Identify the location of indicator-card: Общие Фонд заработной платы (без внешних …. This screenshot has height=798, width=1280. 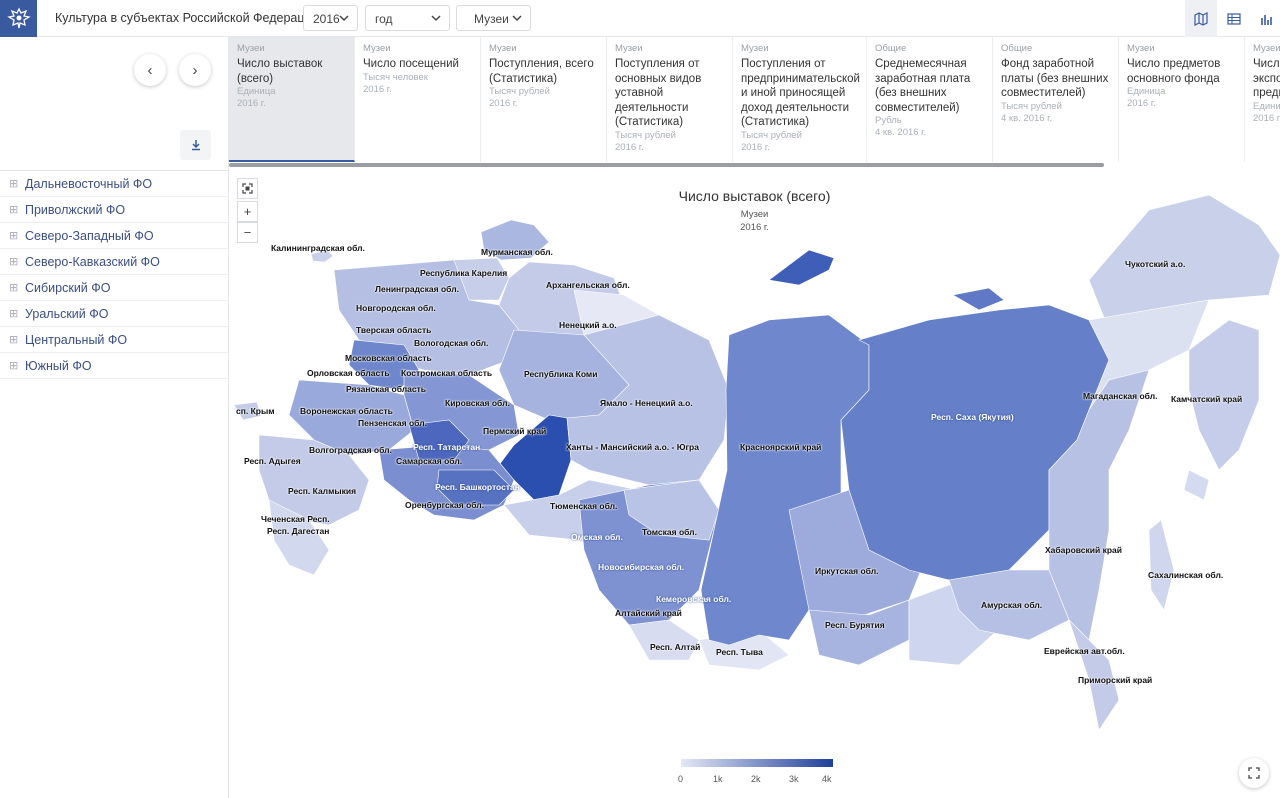
(1056, 99).